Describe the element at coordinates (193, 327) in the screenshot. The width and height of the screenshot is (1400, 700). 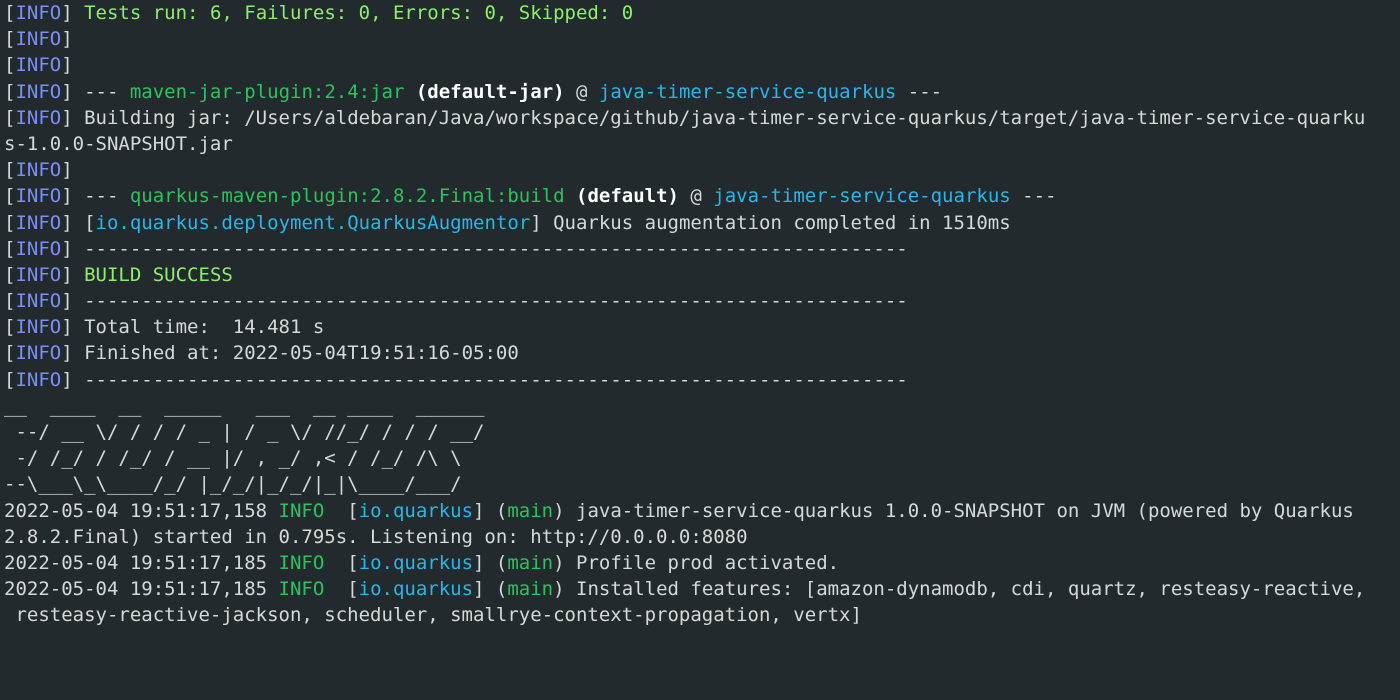
I see `terminal-text-segment: ] Total time: 14.481 s` at that location.